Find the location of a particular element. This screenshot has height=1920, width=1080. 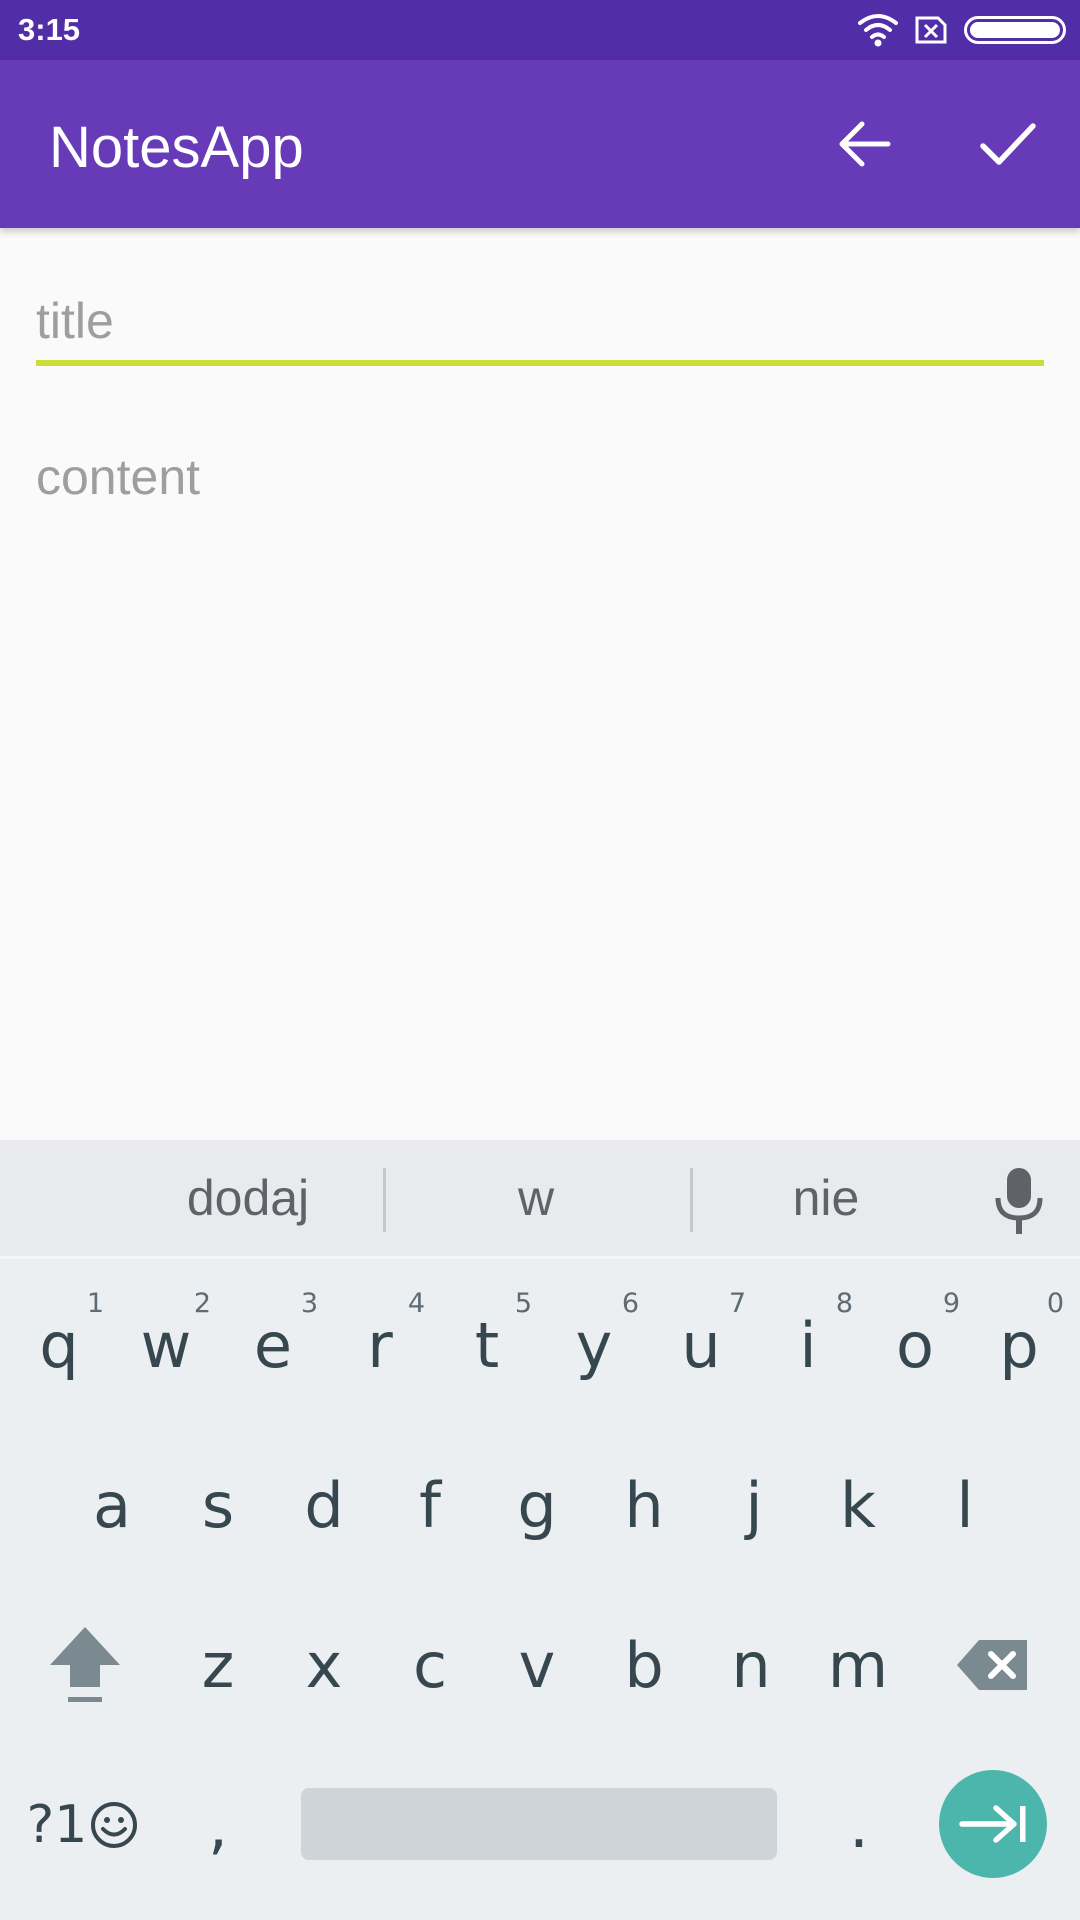

key-label: y is located at coordinates (594, 1345).